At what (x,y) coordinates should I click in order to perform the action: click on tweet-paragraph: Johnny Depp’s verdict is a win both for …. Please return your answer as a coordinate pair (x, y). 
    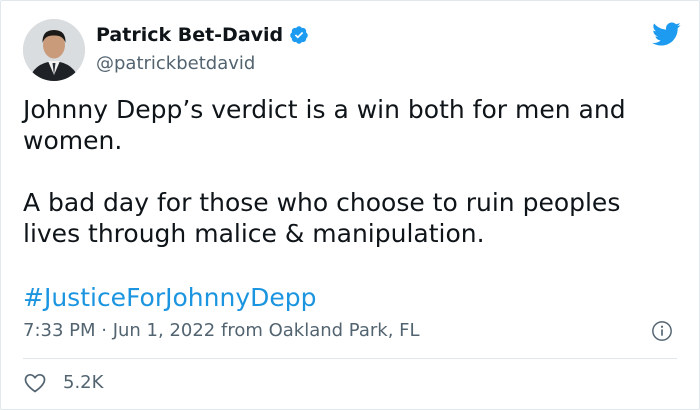
    Looking at the image, I should click on (324, 125).